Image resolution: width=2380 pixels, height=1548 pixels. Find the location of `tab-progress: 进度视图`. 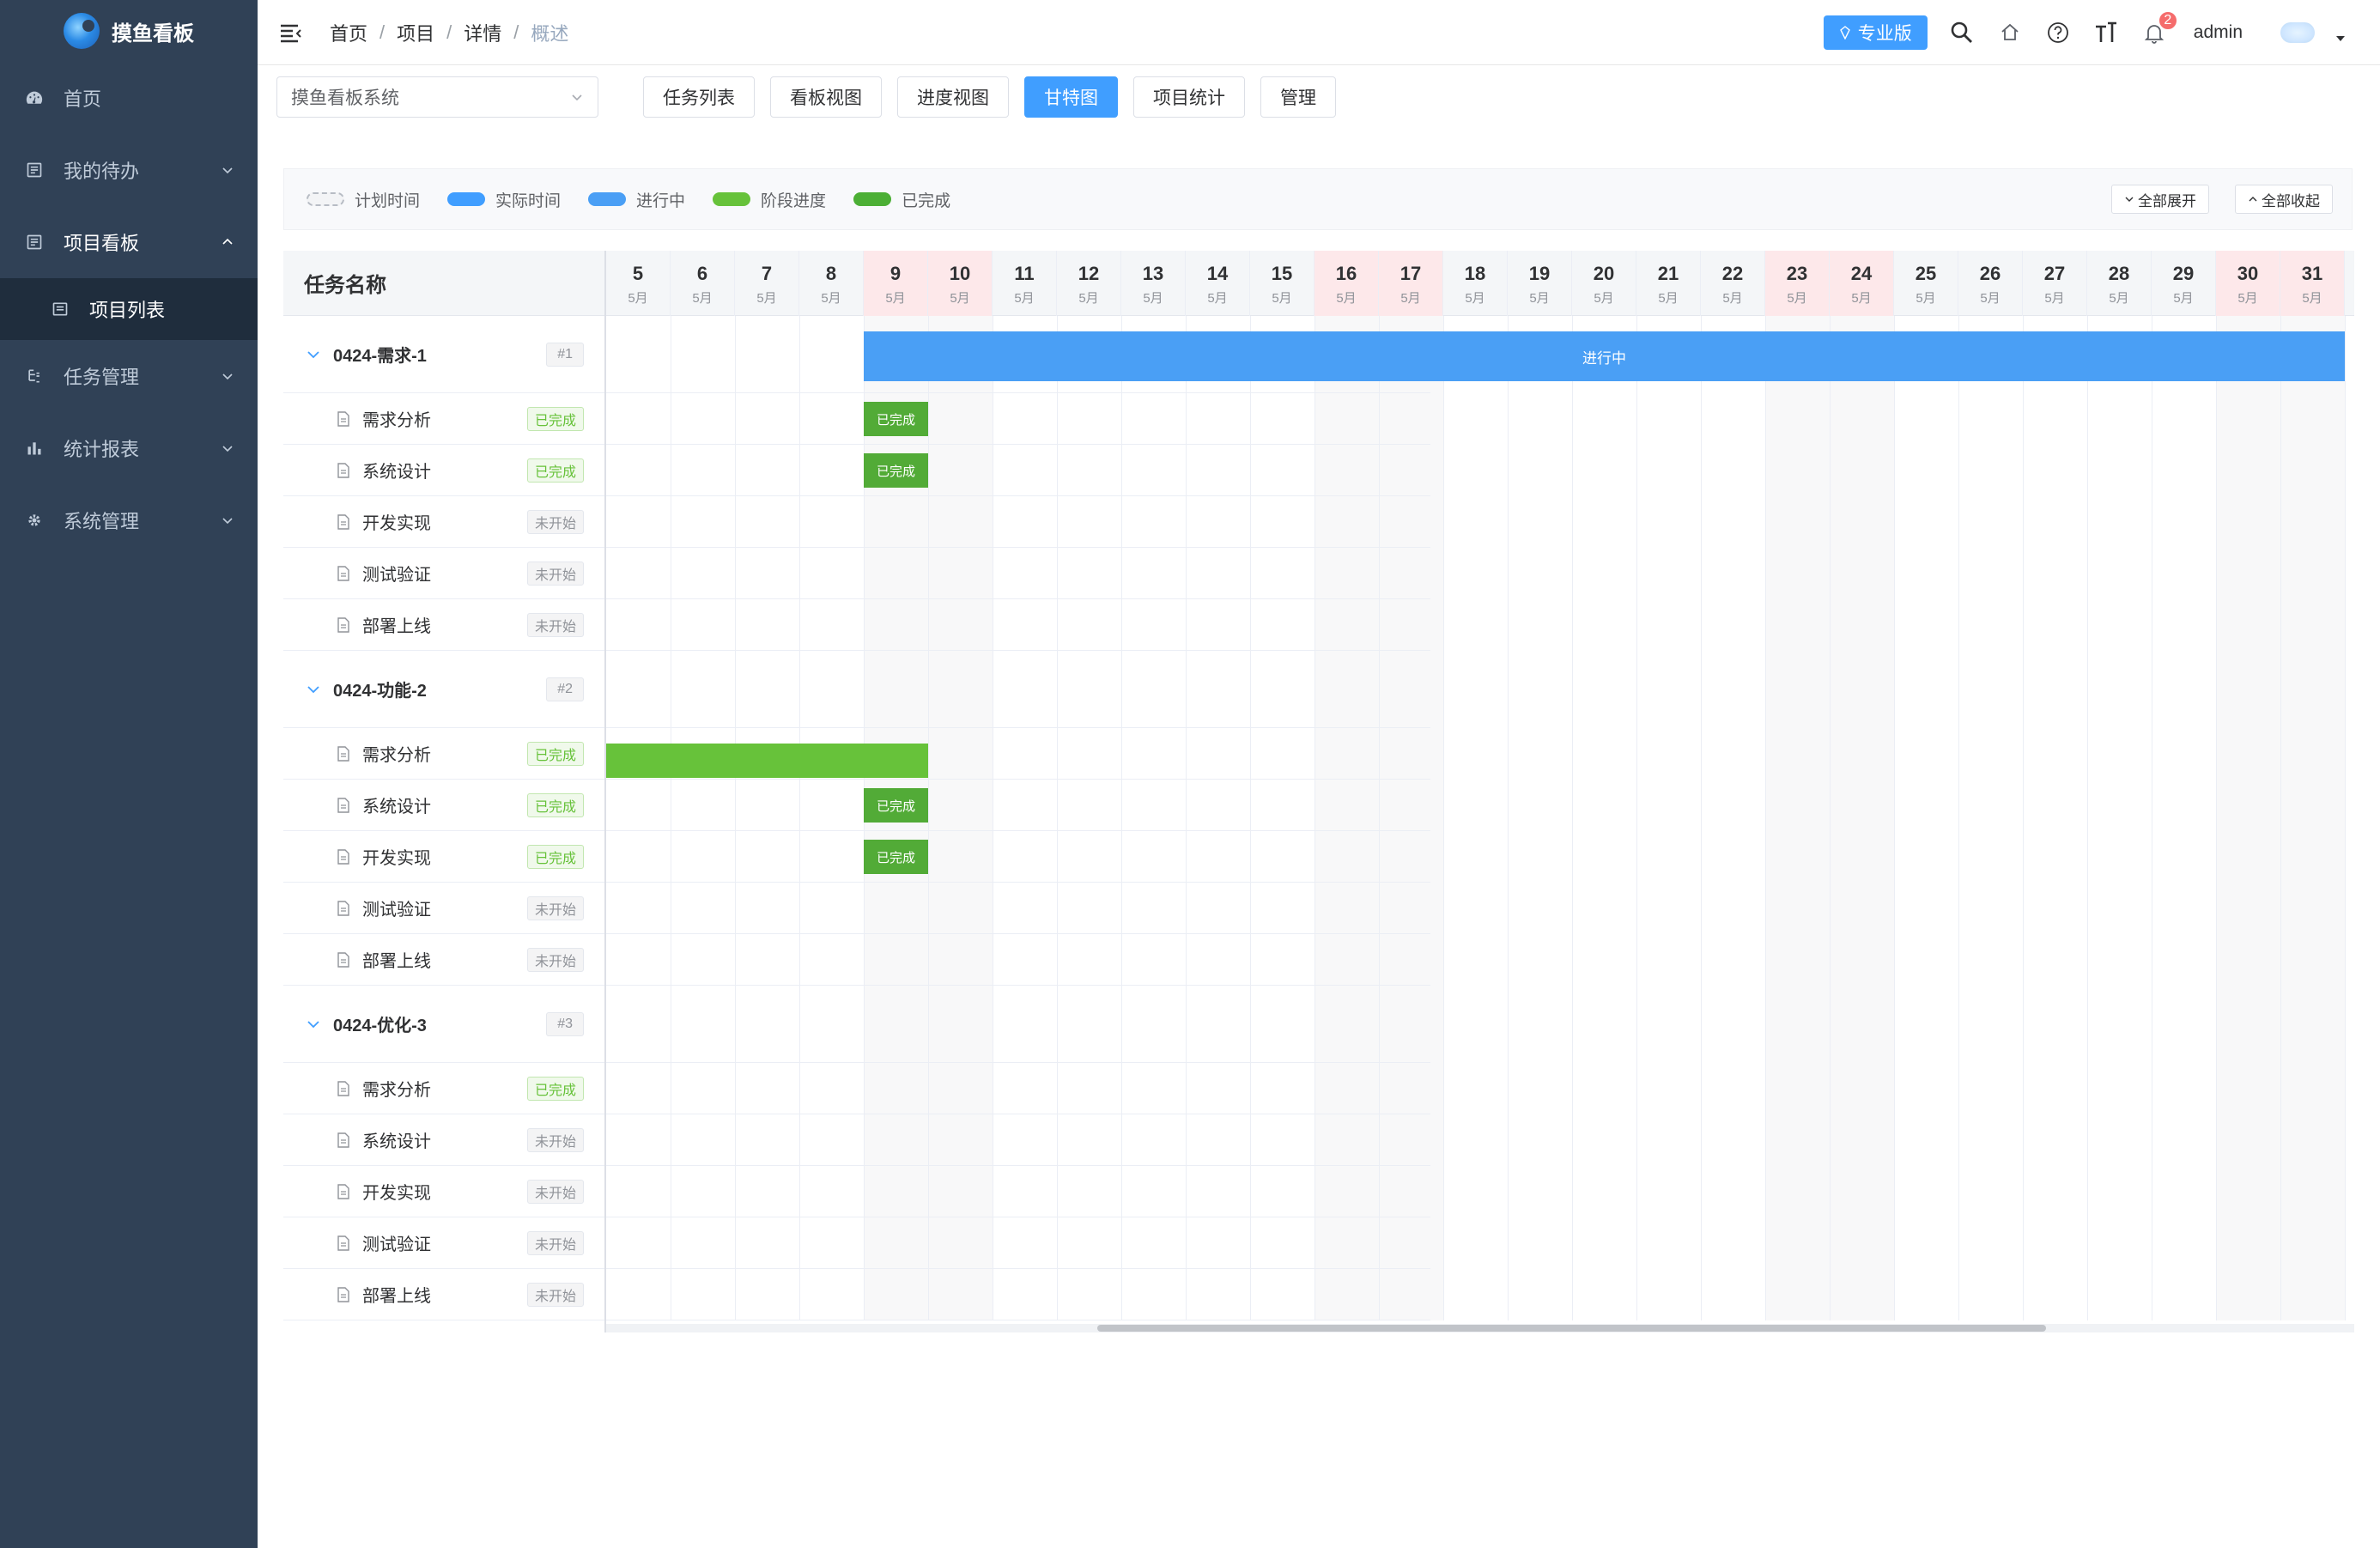

tab-progress: 进度视图 is located at coordinates (953, 97).